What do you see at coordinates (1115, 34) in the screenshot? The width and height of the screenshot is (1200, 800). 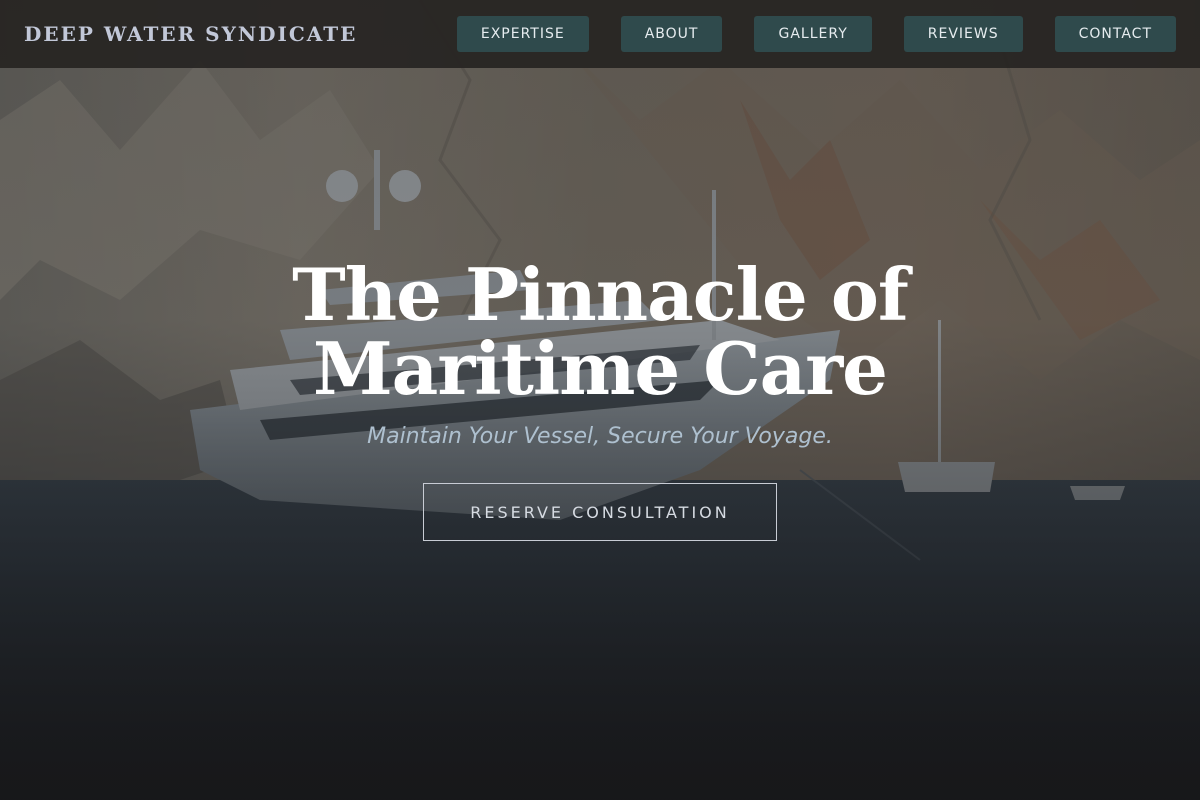 I see `nav-contact-button: CONTACT` at bounding box center [1115, 34].